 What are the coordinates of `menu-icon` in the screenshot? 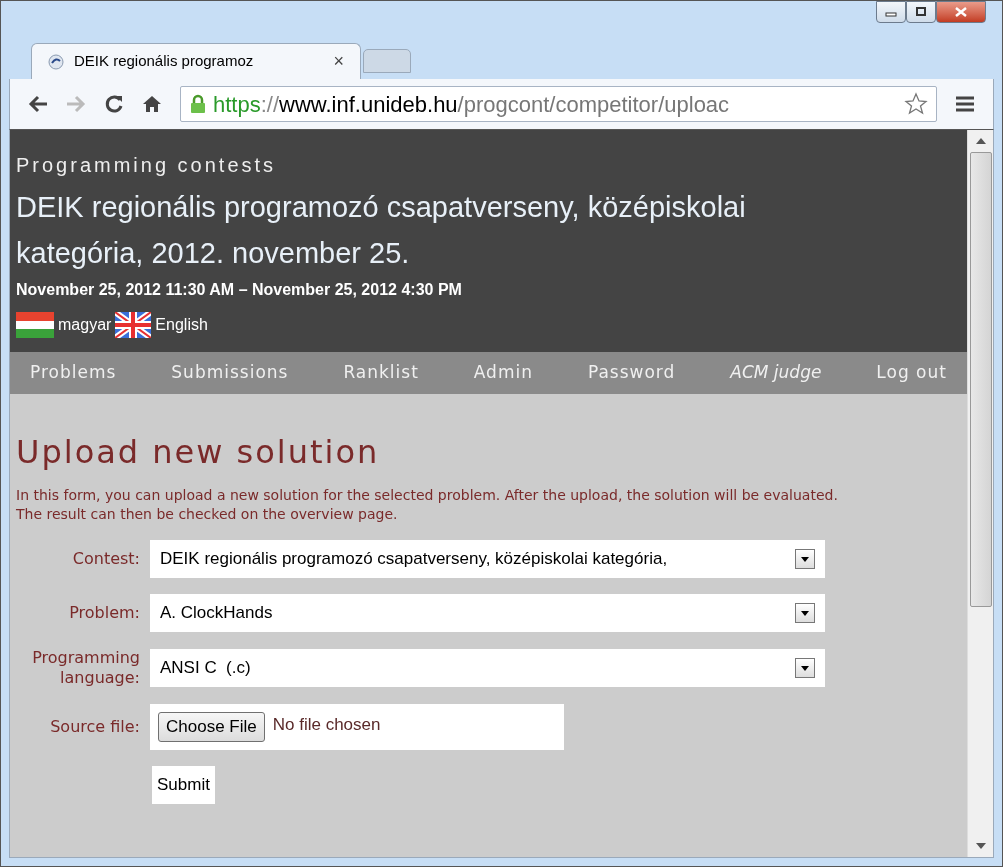 It's located at (965, 104).